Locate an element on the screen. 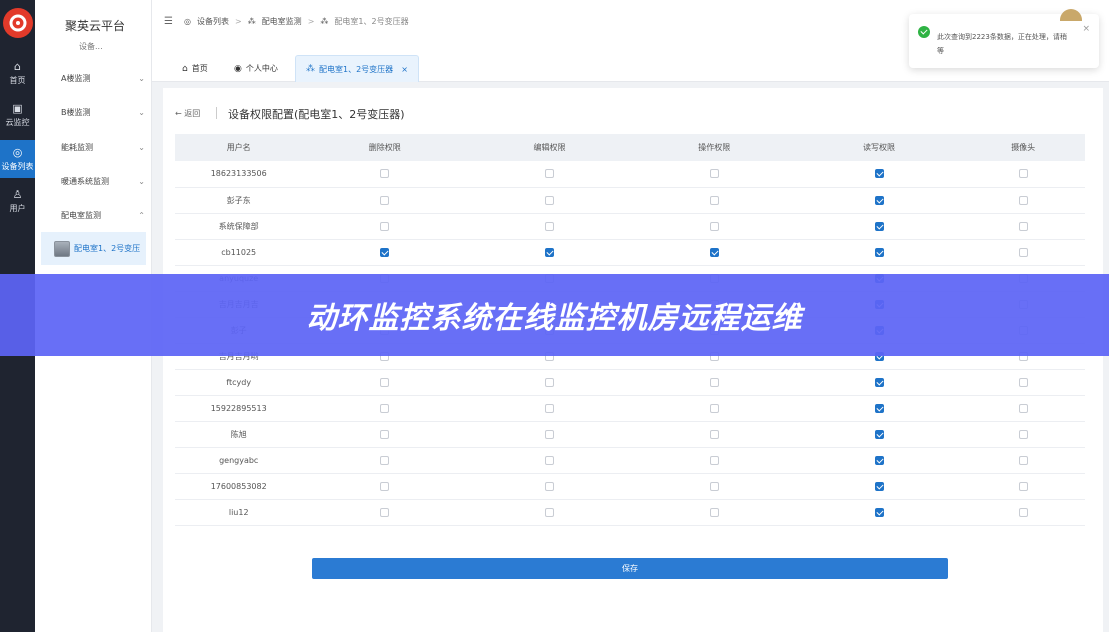 This screenshot has height=632, width=1109. username-cell: 陈旭 is located at coordinates (239, 434).